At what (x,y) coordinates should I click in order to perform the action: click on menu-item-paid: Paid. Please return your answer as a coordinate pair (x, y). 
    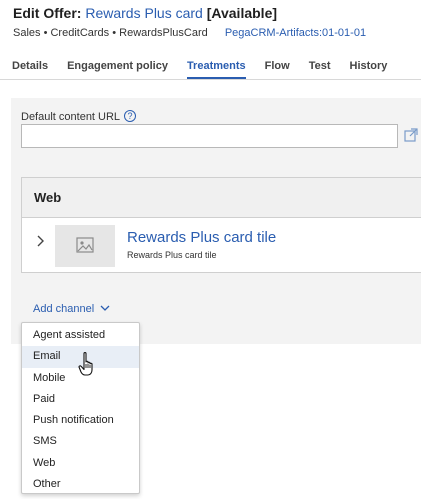
    Looking at the image, I should click on (80, 399).